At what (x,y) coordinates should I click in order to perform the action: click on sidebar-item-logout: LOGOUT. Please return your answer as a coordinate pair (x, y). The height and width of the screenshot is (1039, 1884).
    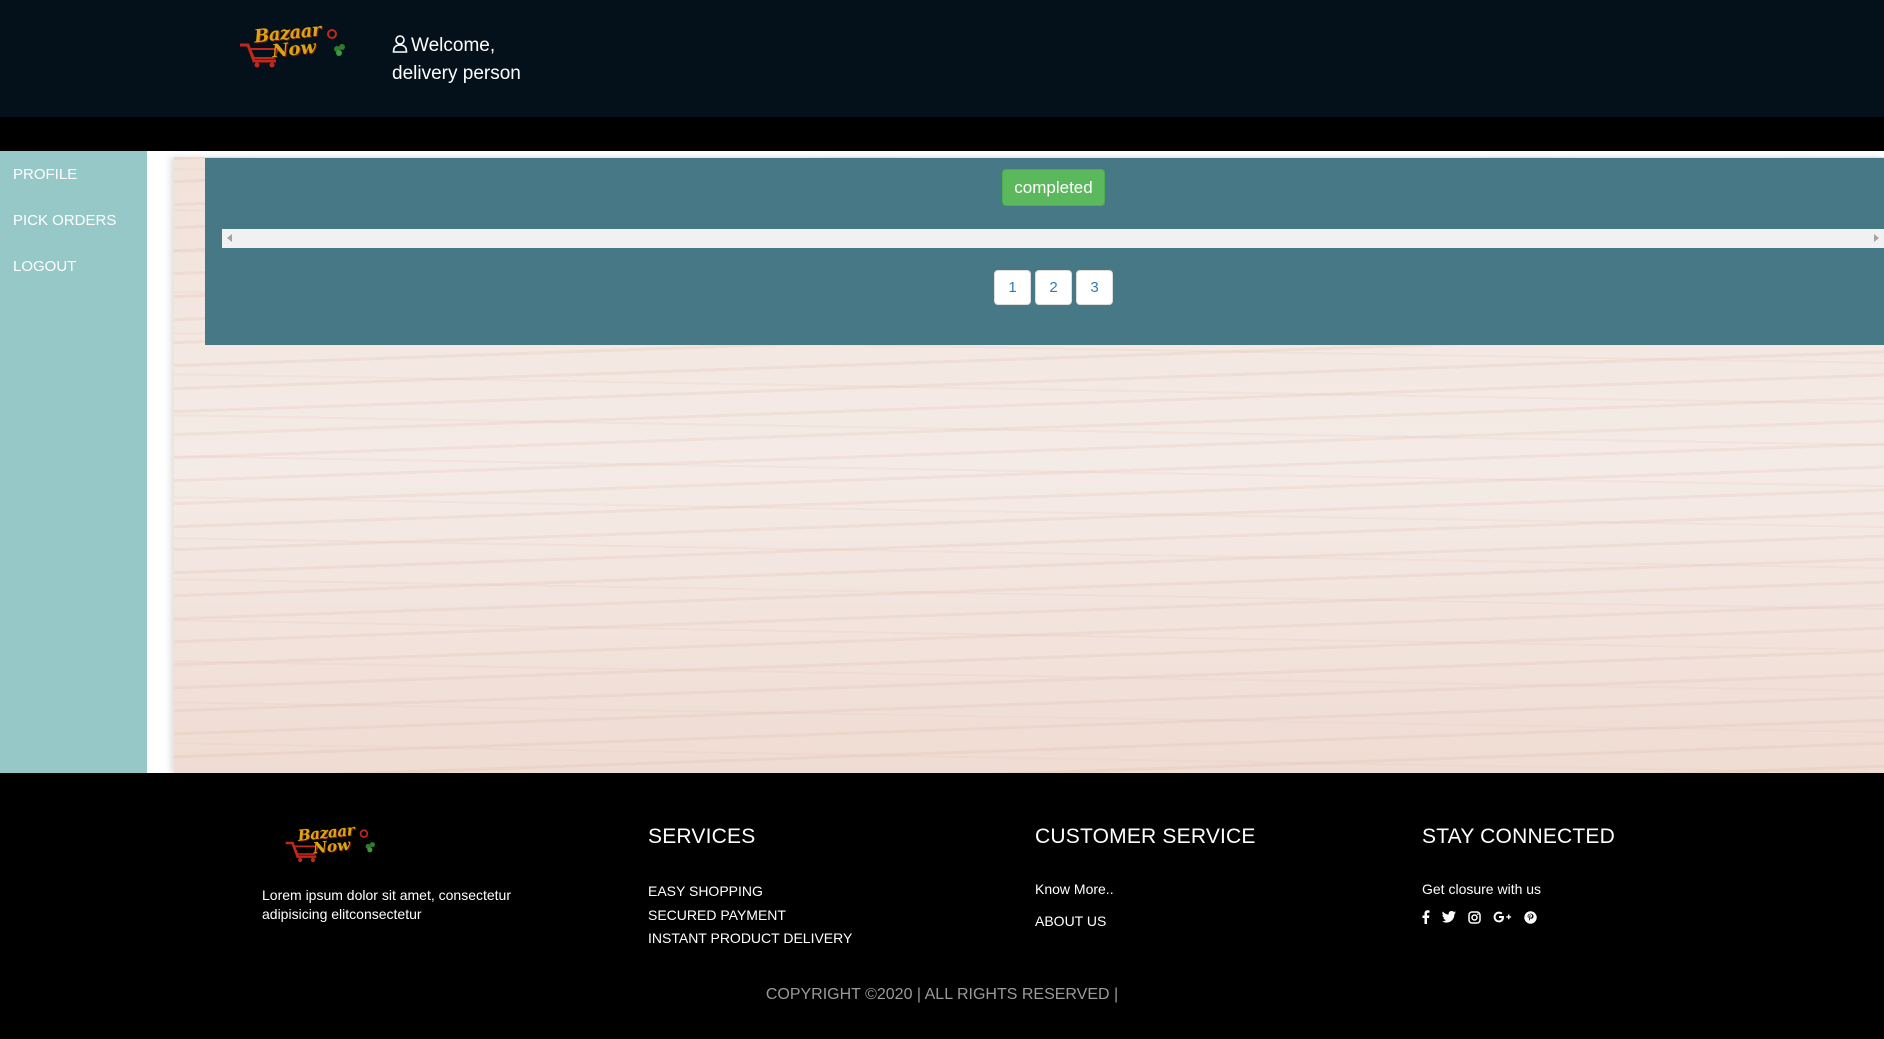
    Looking at the image, I should click on (44, 267).